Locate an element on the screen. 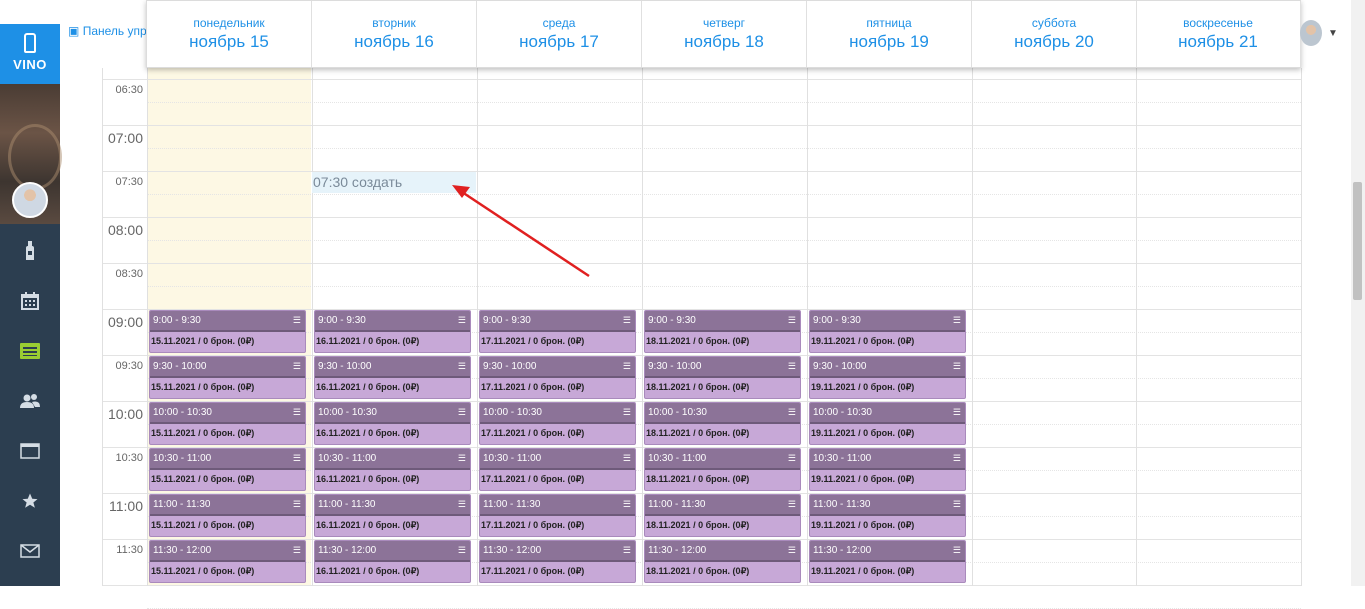  day-name: пятница is located at coordinates (889, 23).